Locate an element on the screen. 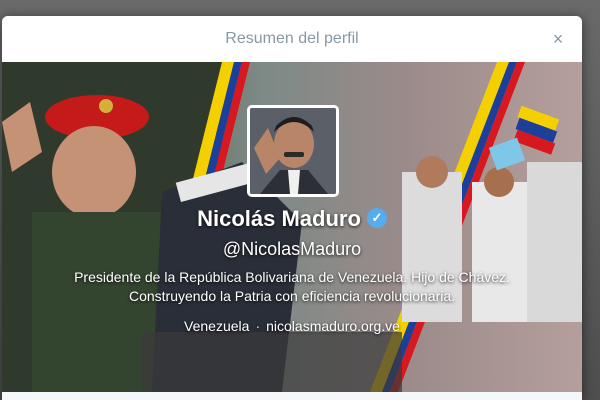 This screenshot has width=600, height=400. profile-name-row: Nicolás Maduro ✓ is located at coordinates (292, 219).